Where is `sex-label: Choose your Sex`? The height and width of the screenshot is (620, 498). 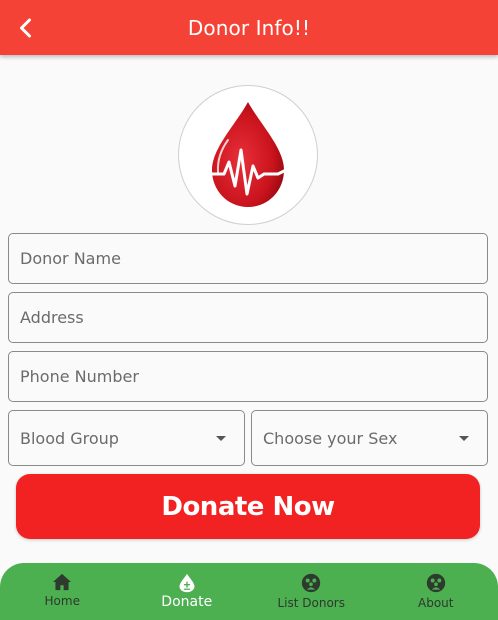
sex-label: Choose your Sex is located at coordinates (330, 438).